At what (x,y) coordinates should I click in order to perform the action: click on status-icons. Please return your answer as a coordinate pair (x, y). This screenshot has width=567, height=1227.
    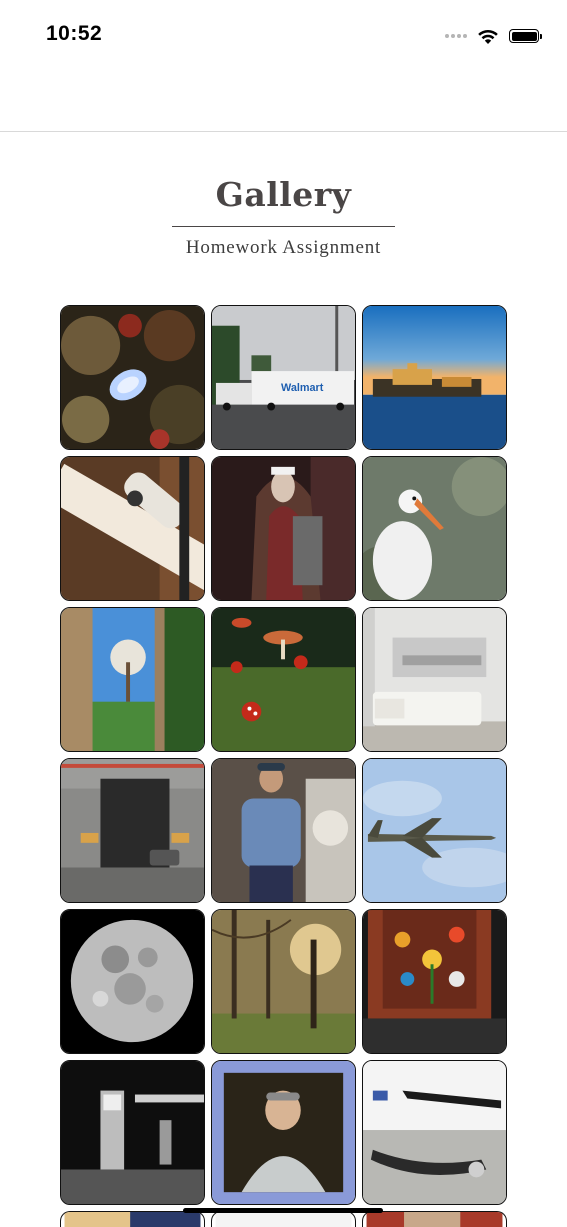
    Looking at the image, I should click on (493, 36).